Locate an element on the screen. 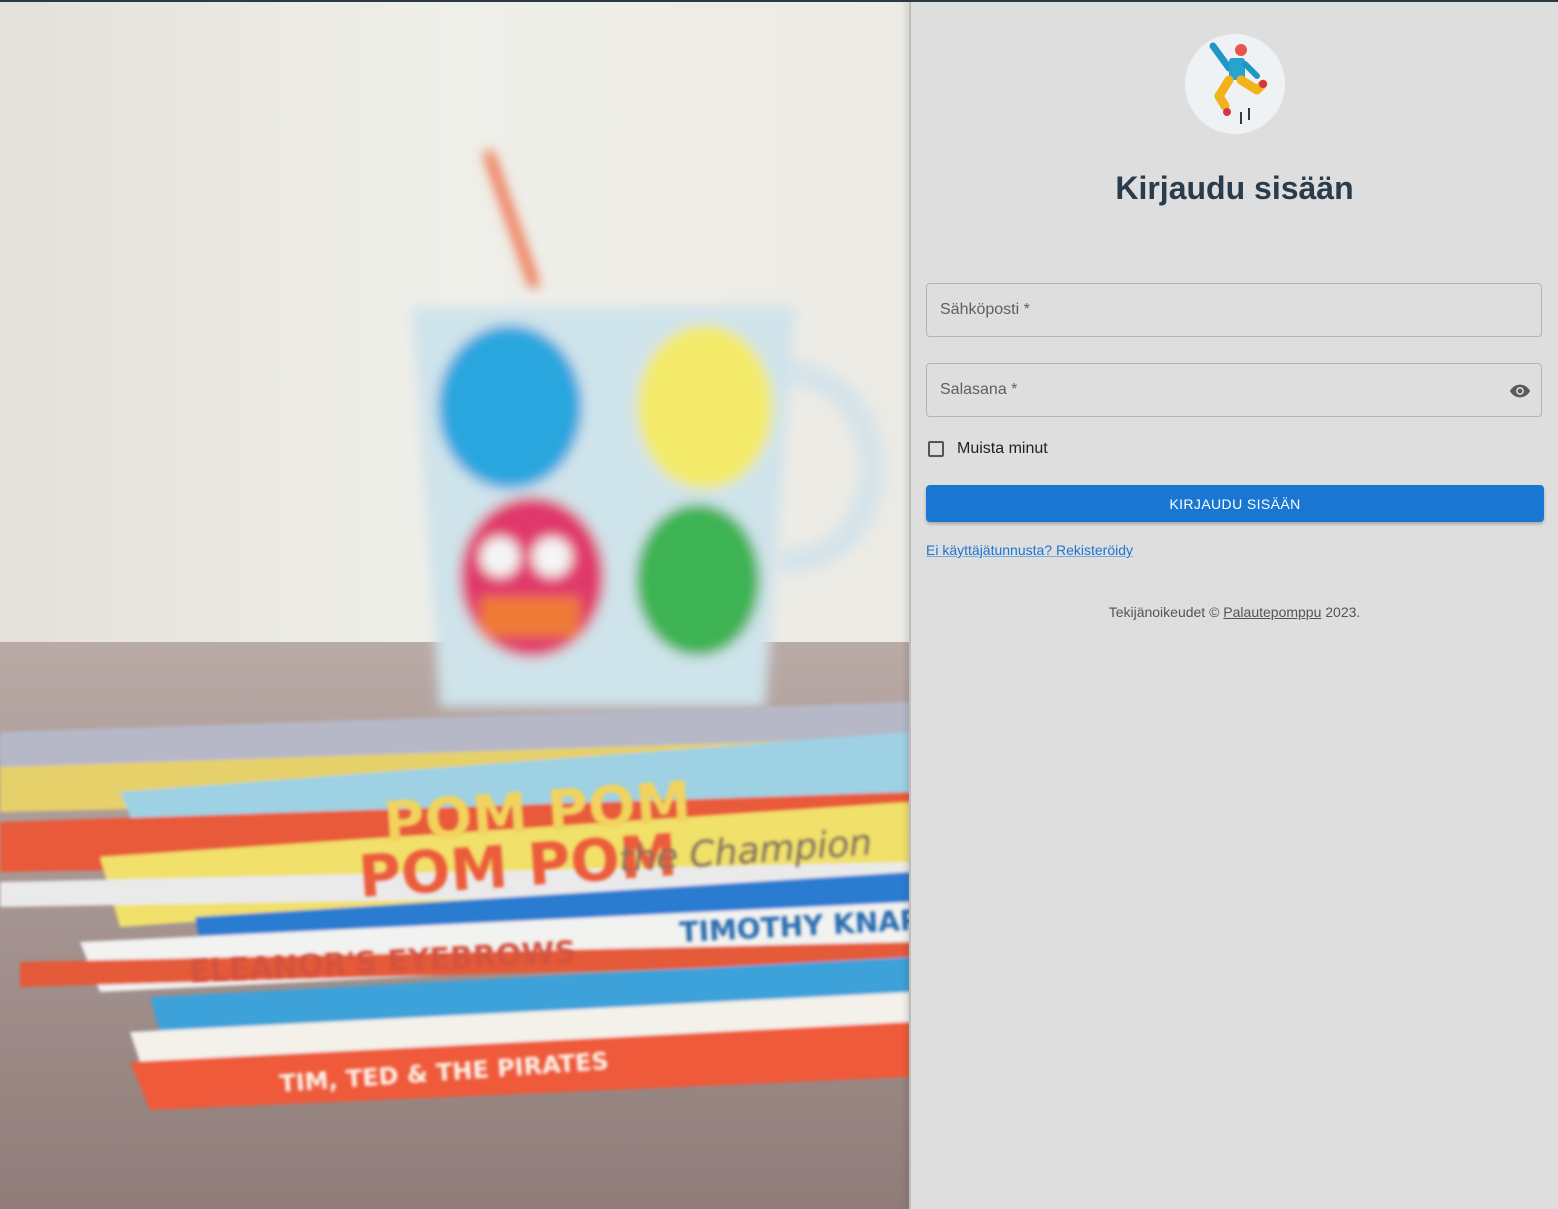  remember-me: Muista minut is located at coordinates (988, 449).